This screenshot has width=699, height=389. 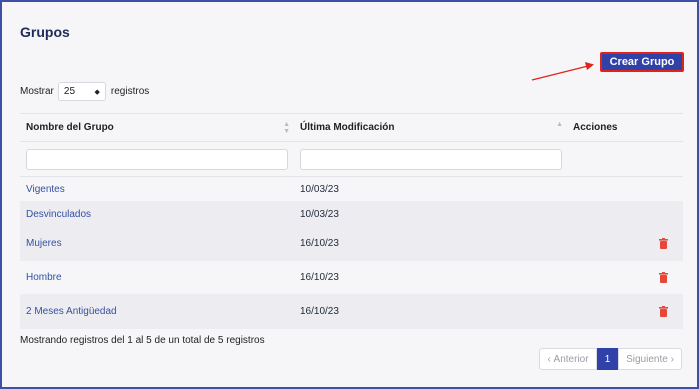 What do you see at coordinates (431, 159) in the screenshot?
I see `date-filter-input` at bounding box center [431, 159].